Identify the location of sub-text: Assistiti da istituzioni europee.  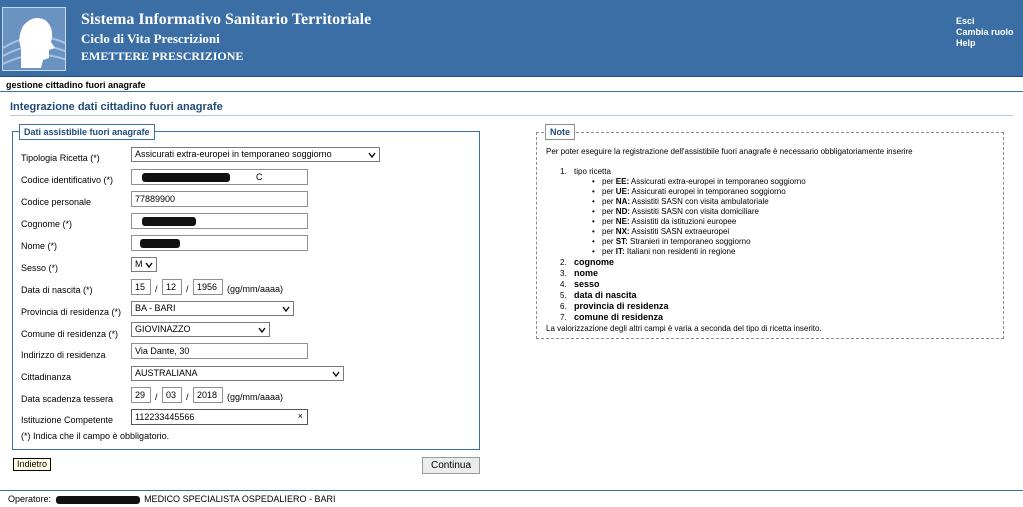
(684, 221).